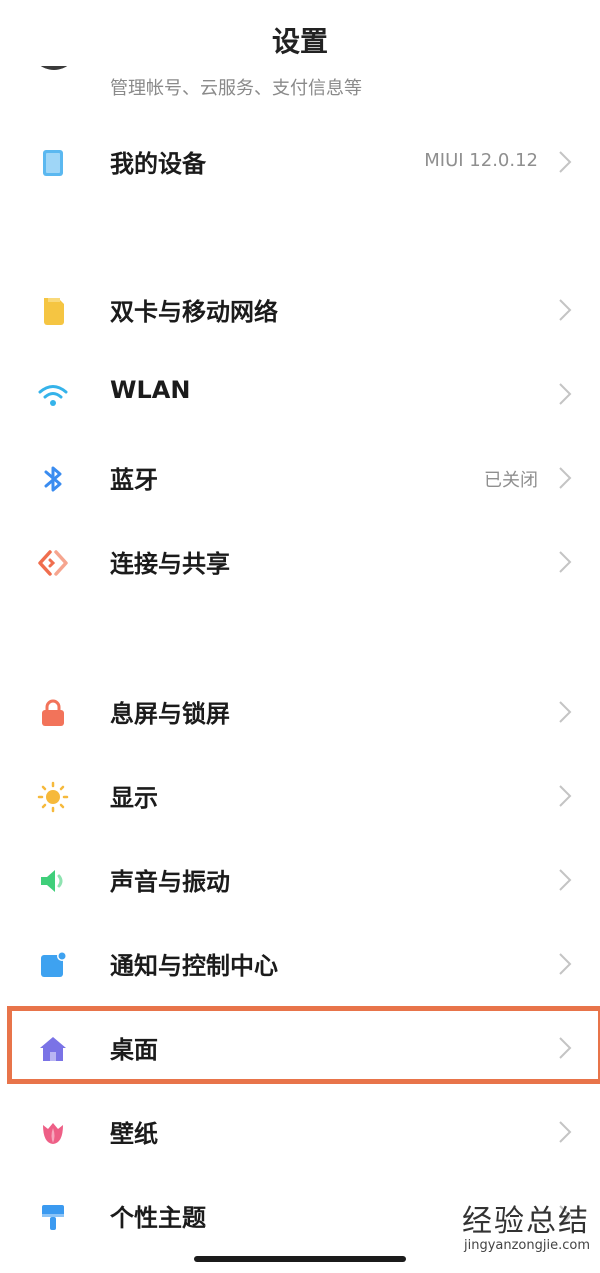 The width and height of the screenshot is (600, 1273). What do you see at coordinates (300, 796) in the screenshot?
I see `settings-item-display: 显示` at bounding box center [300, 796].